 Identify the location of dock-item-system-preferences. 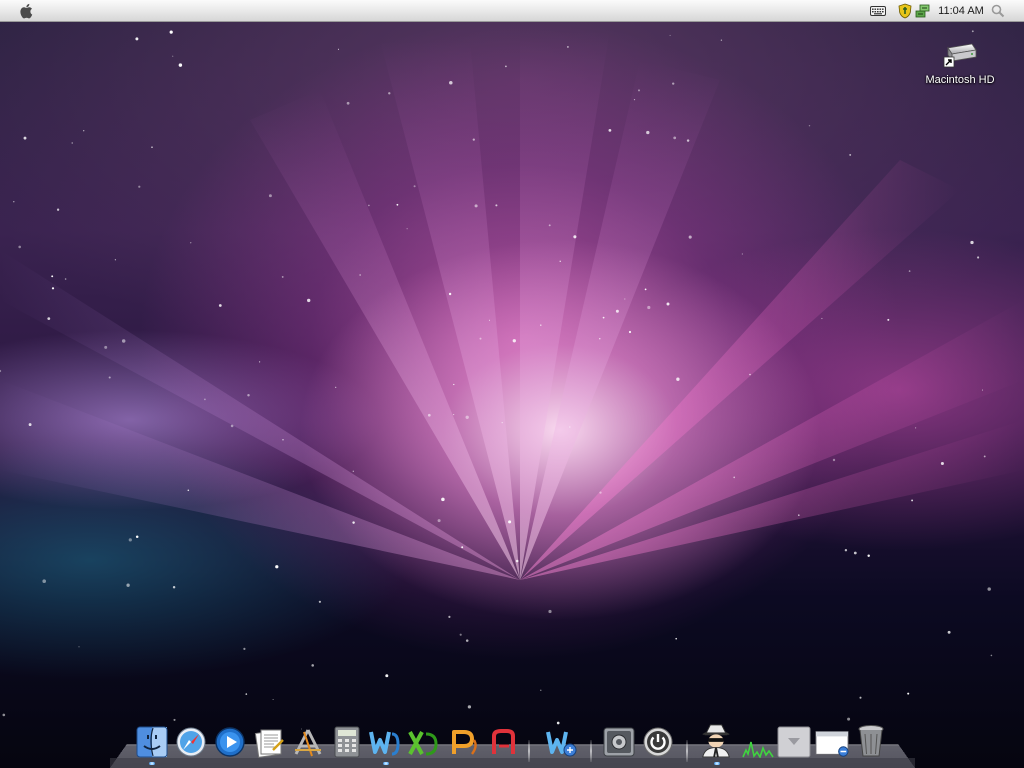
(619, 740).